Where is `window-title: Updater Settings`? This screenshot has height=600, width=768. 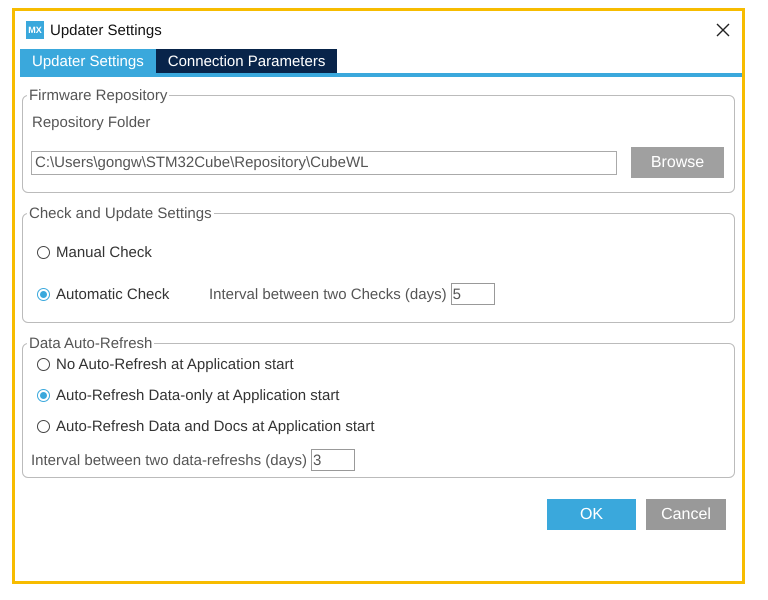 window-title: Updater Settings is located at coordinates (106, 30).